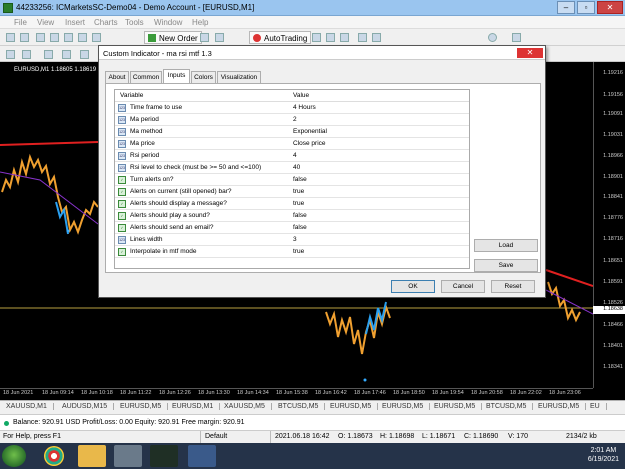  I want to click on param-value: Exponential, so click(310, 131).